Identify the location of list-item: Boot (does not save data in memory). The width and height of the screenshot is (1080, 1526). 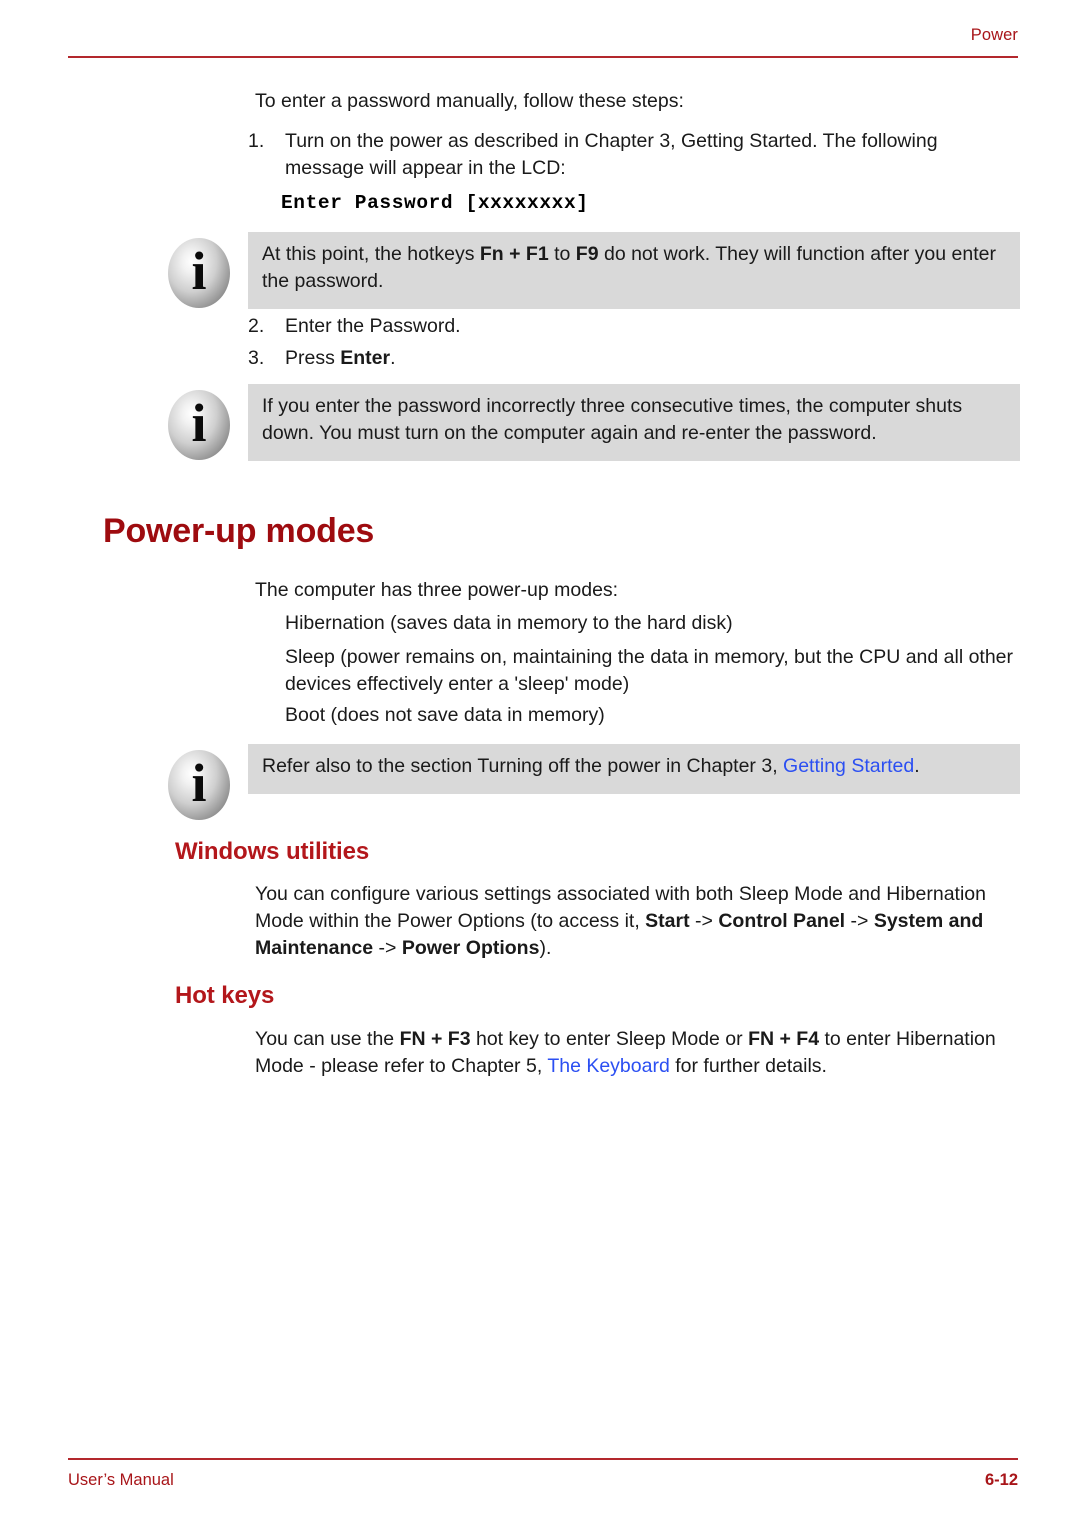
(445, 715).